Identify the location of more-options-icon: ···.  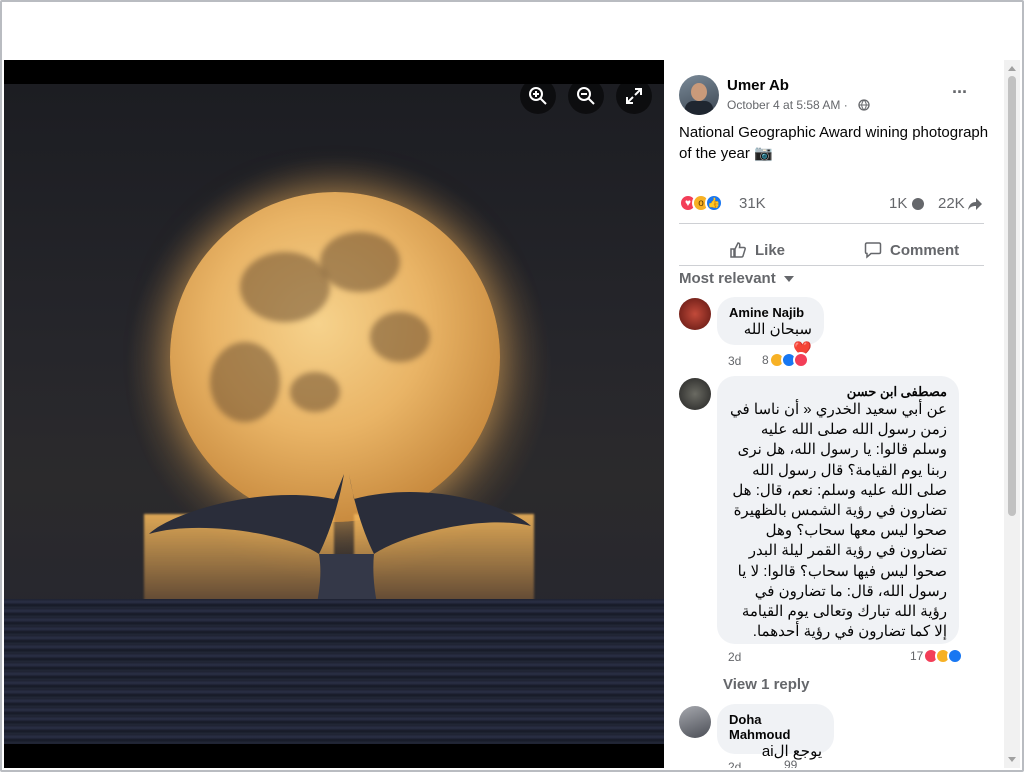
(960, 92).